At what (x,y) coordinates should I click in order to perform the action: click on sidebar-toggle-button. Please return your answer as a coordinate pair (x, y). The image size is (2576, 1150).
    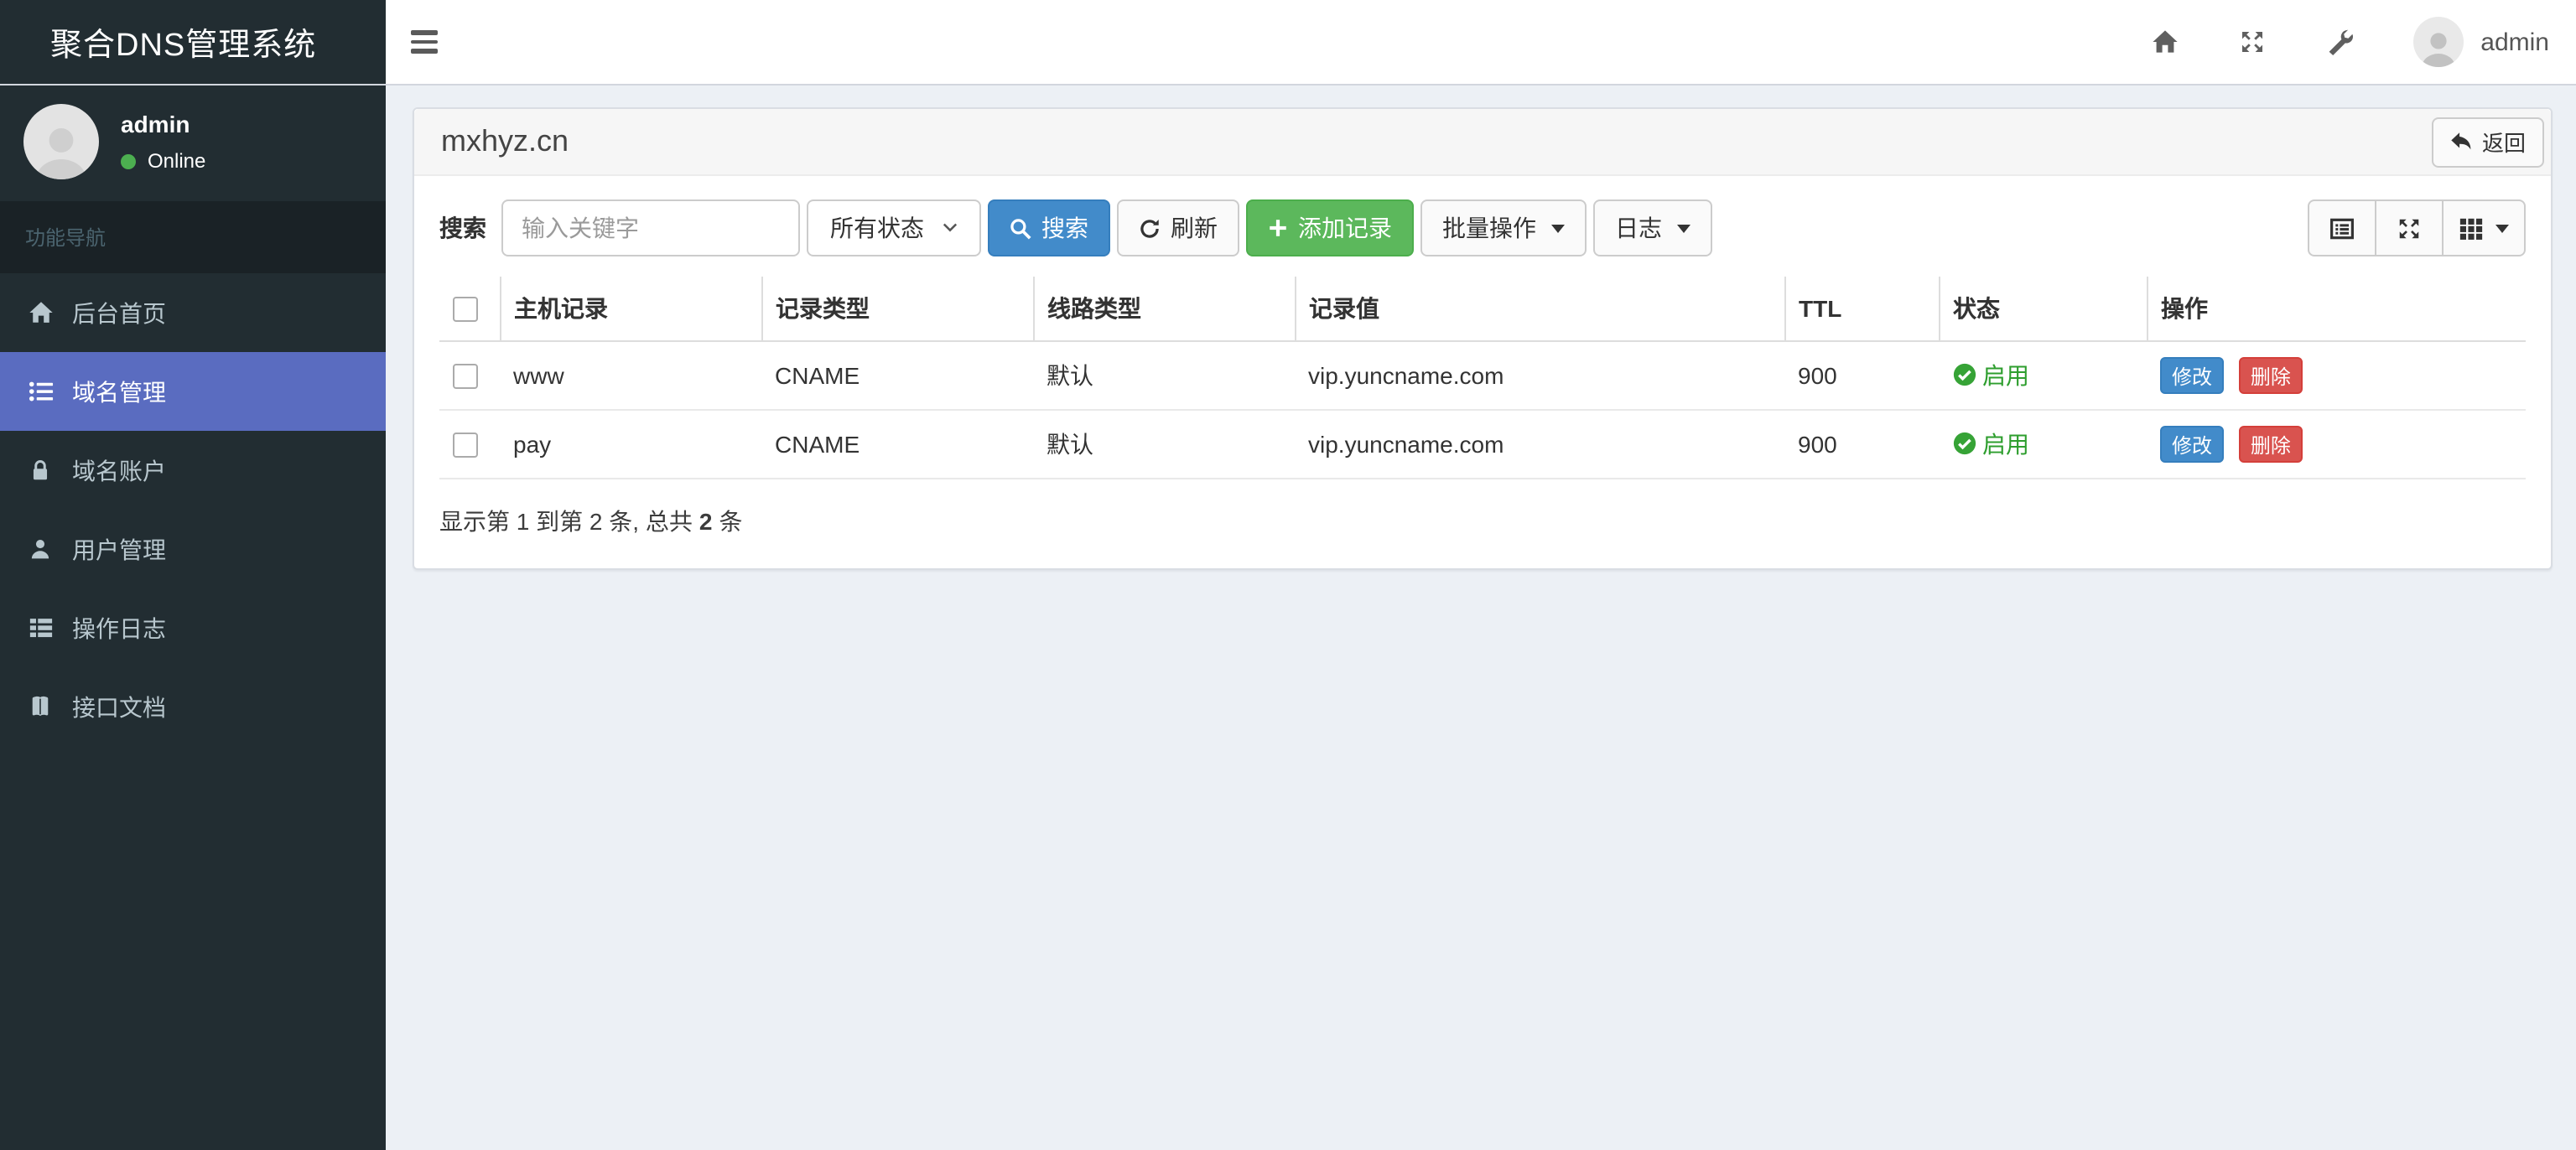
    Looking at the image, I should click on (424, 42).